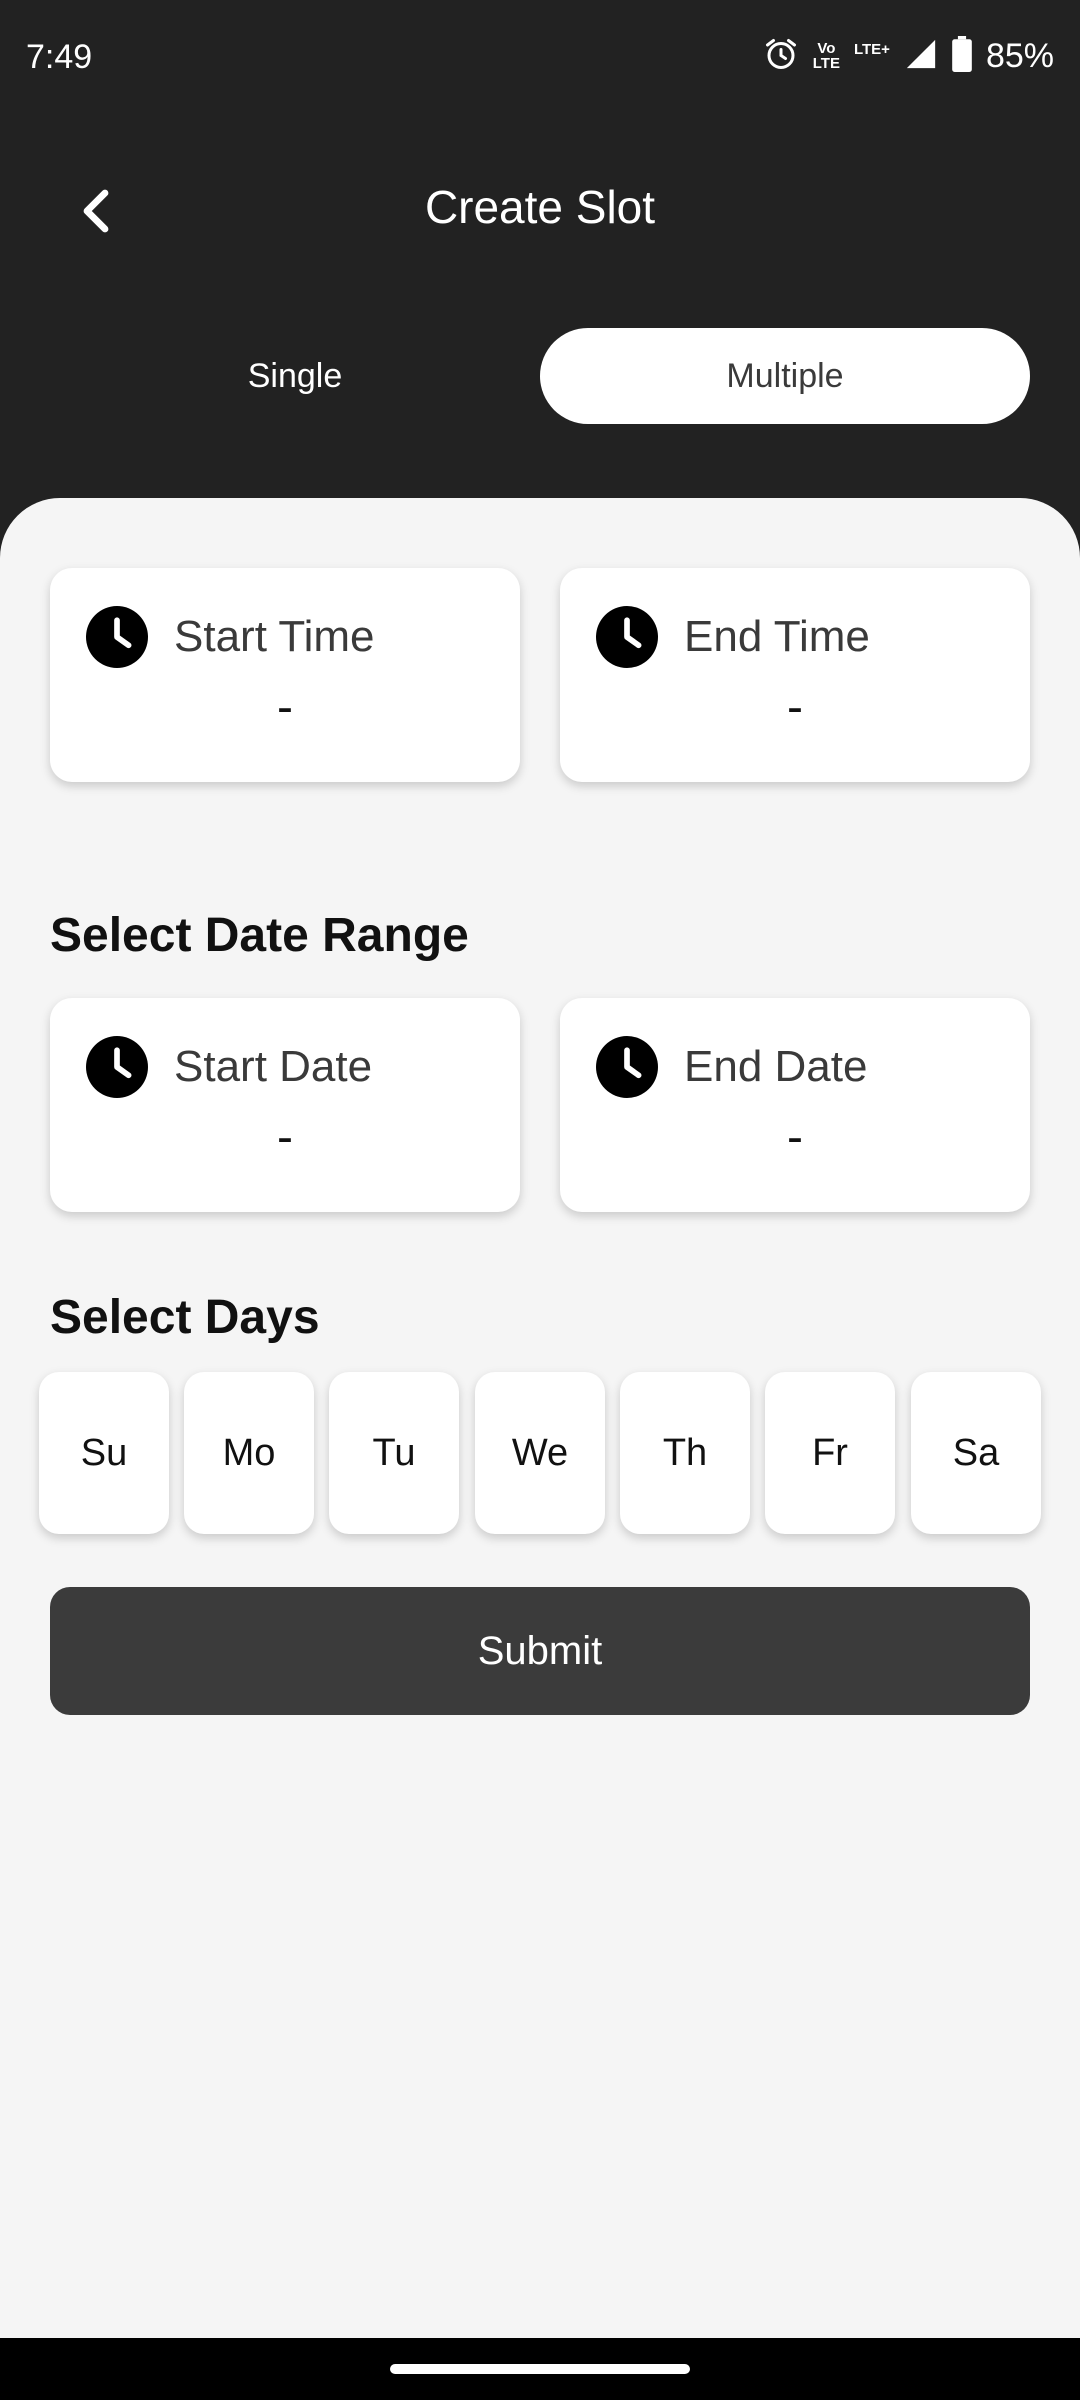  What do you see at coordinates (285, 1105) in the screenshot?
I see `start-date-card: Start Date -` at bounding box center [285, 1105].